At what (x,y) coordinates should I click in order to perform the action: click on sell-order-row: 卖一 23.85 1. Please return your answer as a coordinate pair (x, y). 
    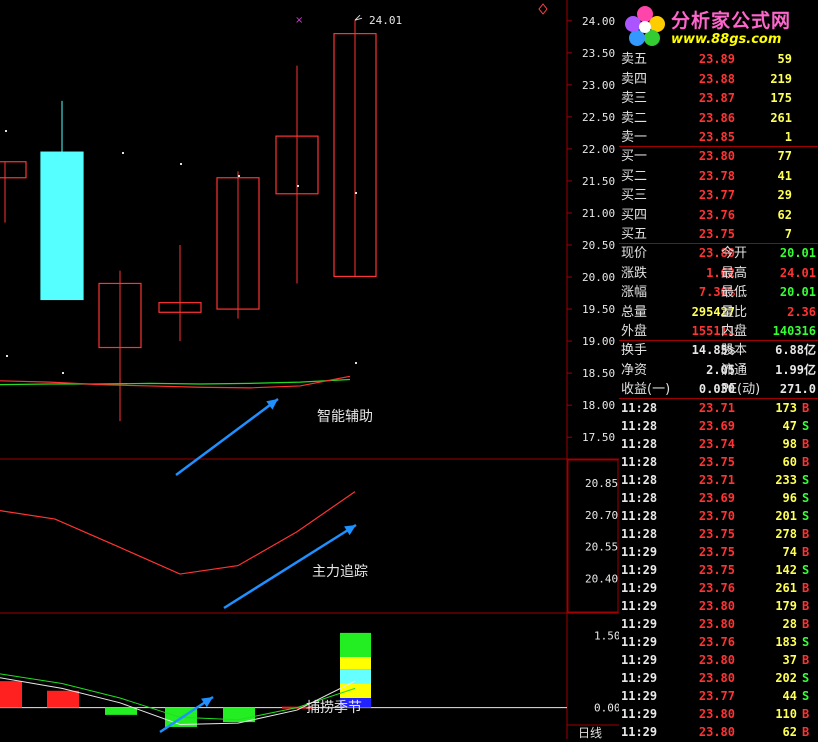
    Looking at the image, I should click on (718, 137).